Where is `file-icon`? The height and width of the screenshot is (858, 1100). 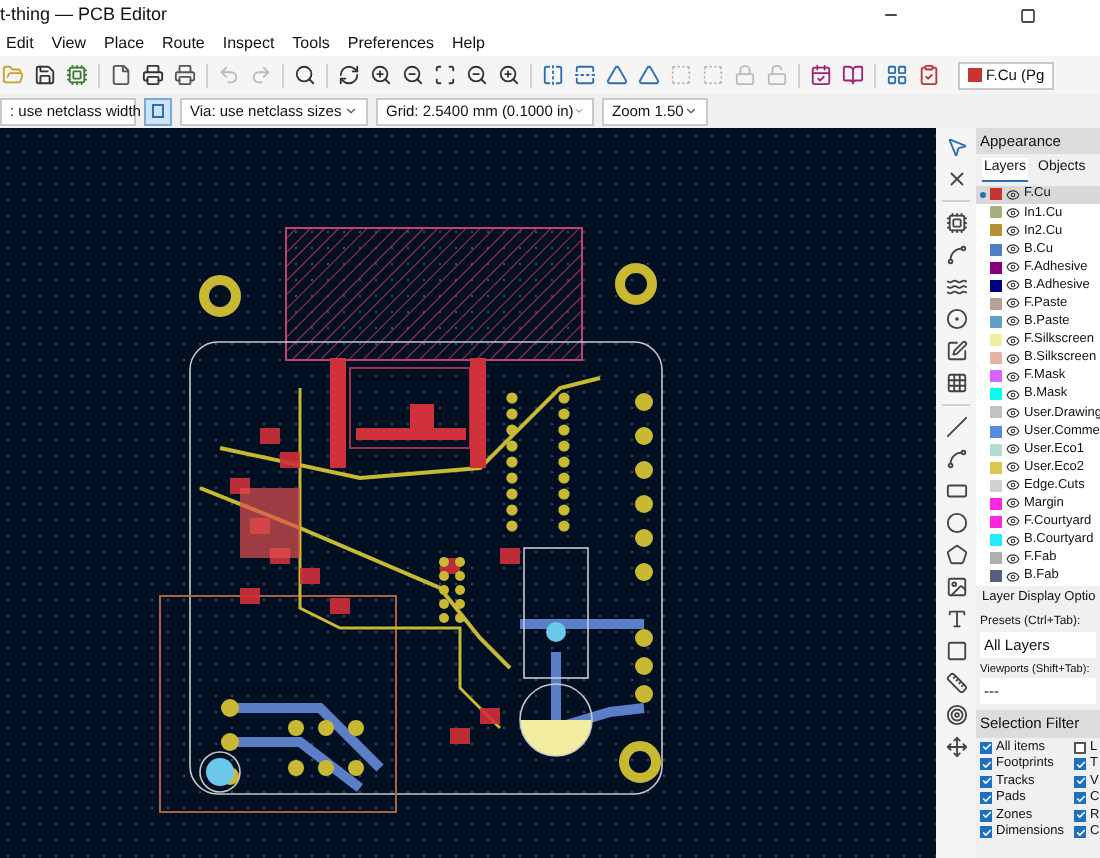 file-icon is located at coordinates (121, 75).